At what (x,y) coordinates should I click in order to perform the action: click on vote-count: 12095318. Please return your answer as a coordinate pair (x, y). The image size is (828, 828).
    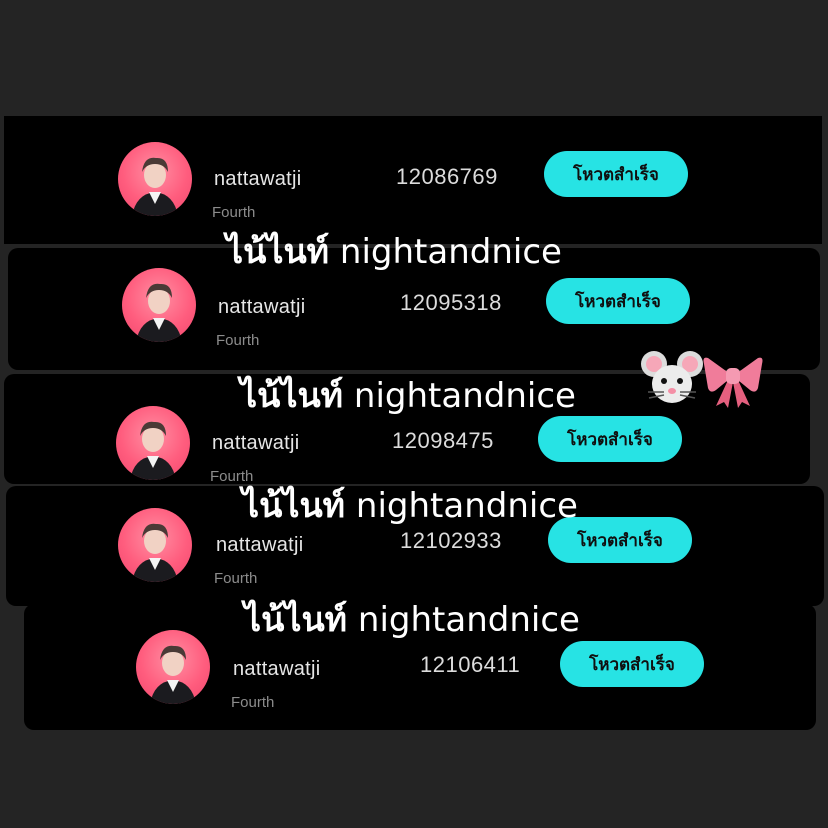
    Looking at the image, I should click on (451, 302).